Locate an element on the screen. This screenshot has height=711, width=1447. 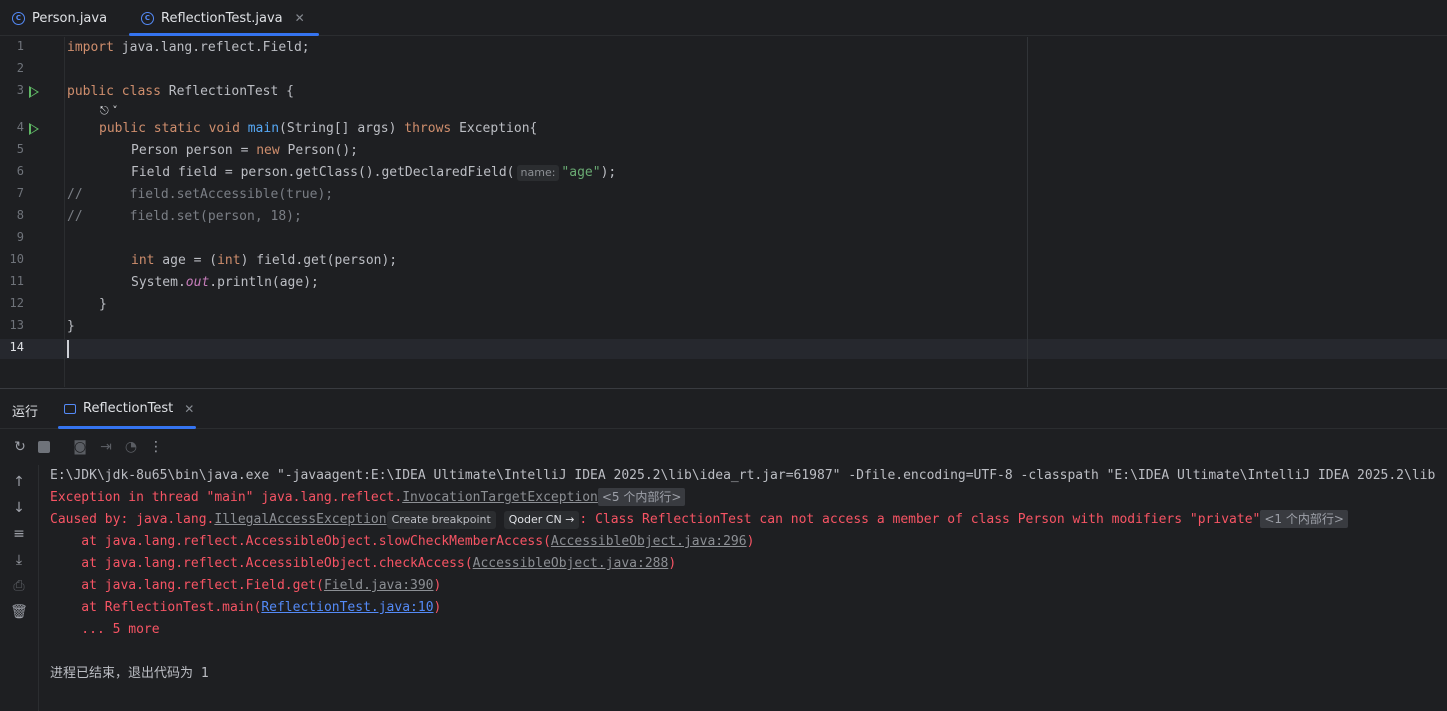
folded-lines-badge: <1 个内部行> is located at coordinates (1304, 519).